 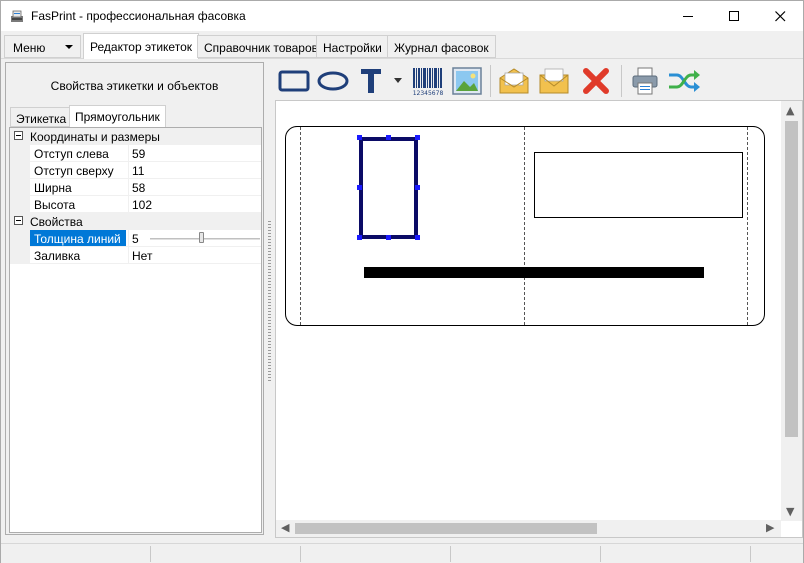 What do you see at coordinates (446, 528) in the screenshot?
I see `horizontal-scroll-thumb` at bounding box center [446, 528].